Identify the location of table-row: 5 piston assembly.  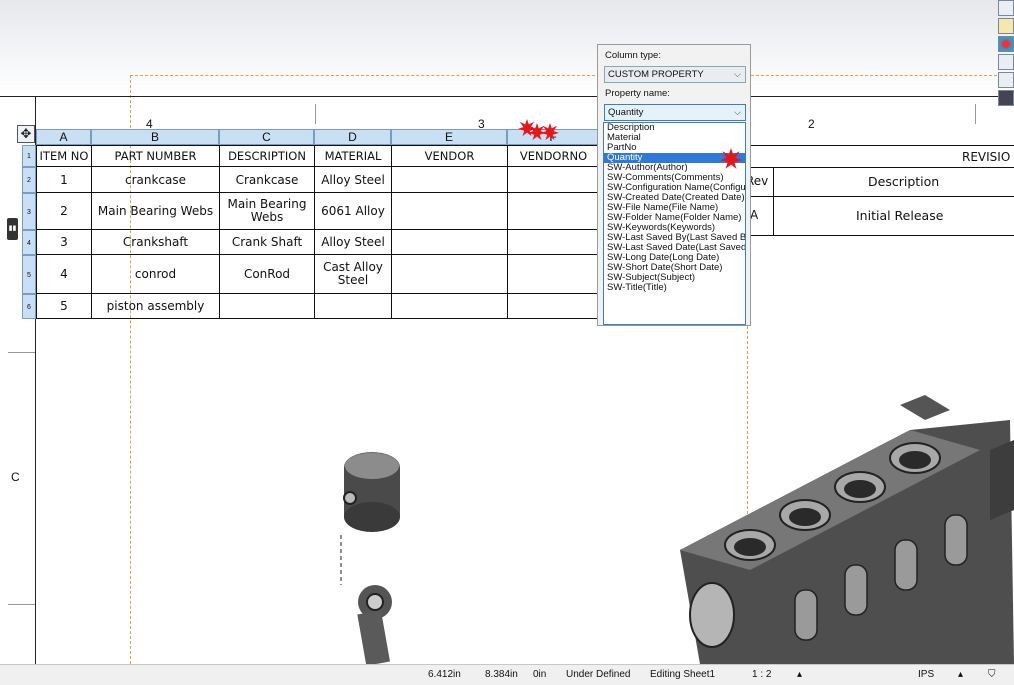
(318, 306).